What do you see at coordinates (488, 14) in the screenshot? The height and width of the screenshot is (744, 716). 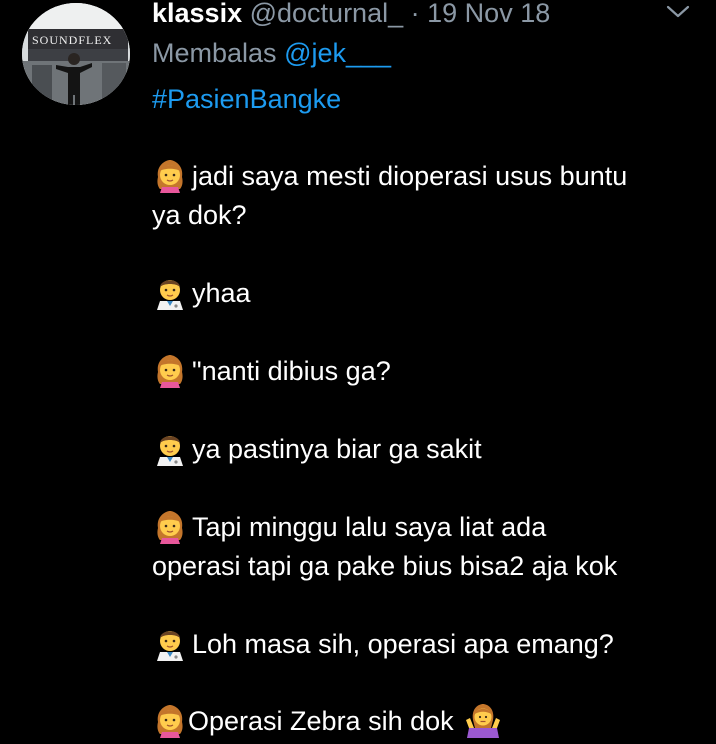 I see `tweet-date: 19 Nov 18` at bounding box center [488, 14].